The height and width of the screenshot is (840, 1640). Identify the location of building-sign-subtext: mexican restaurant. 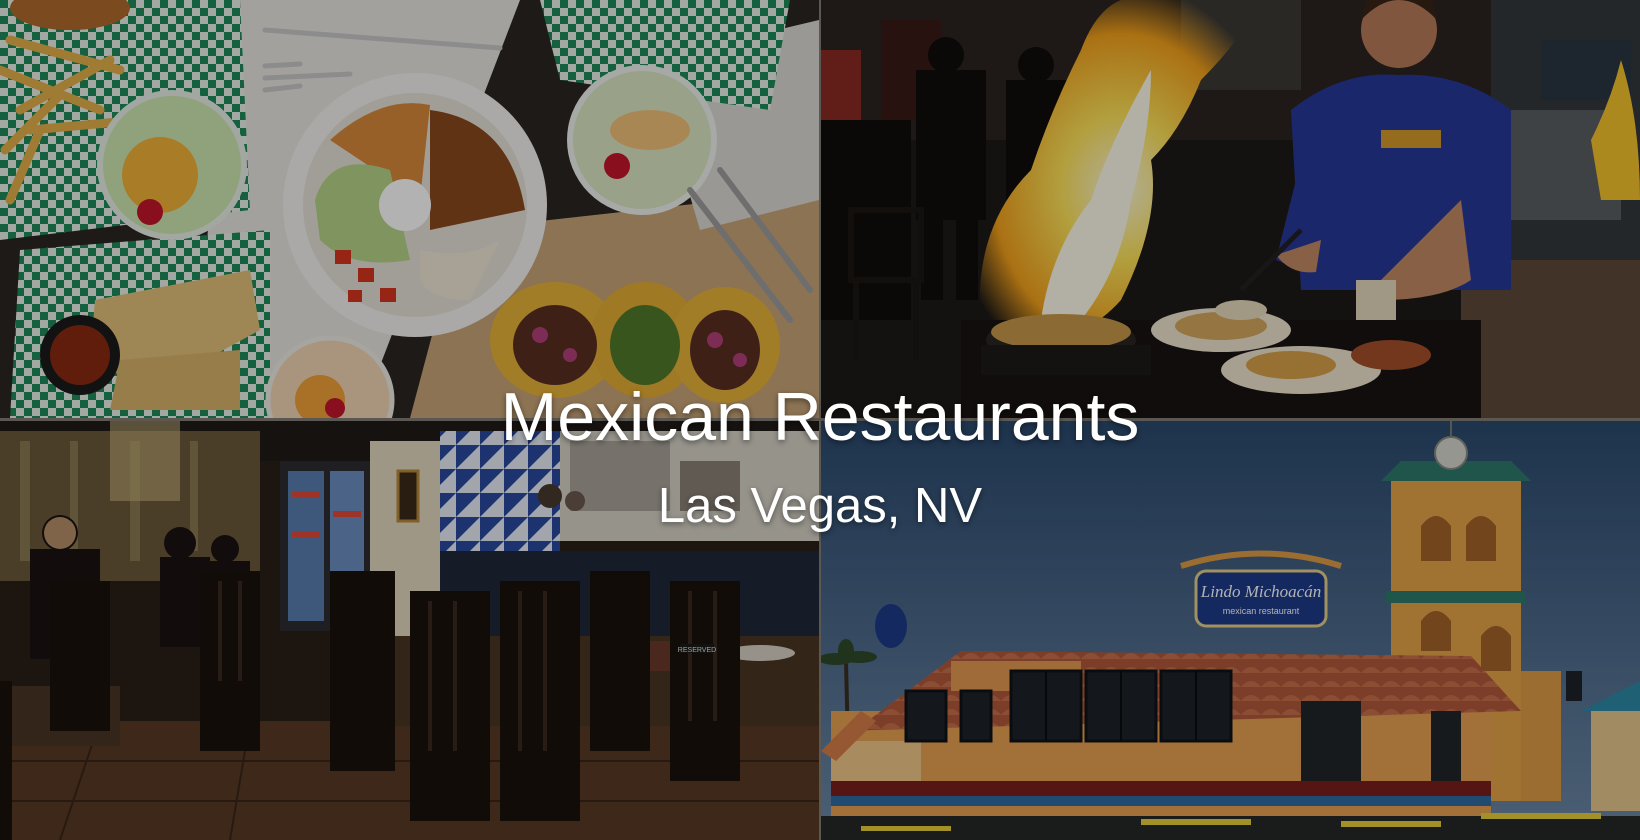
(1261, 611).